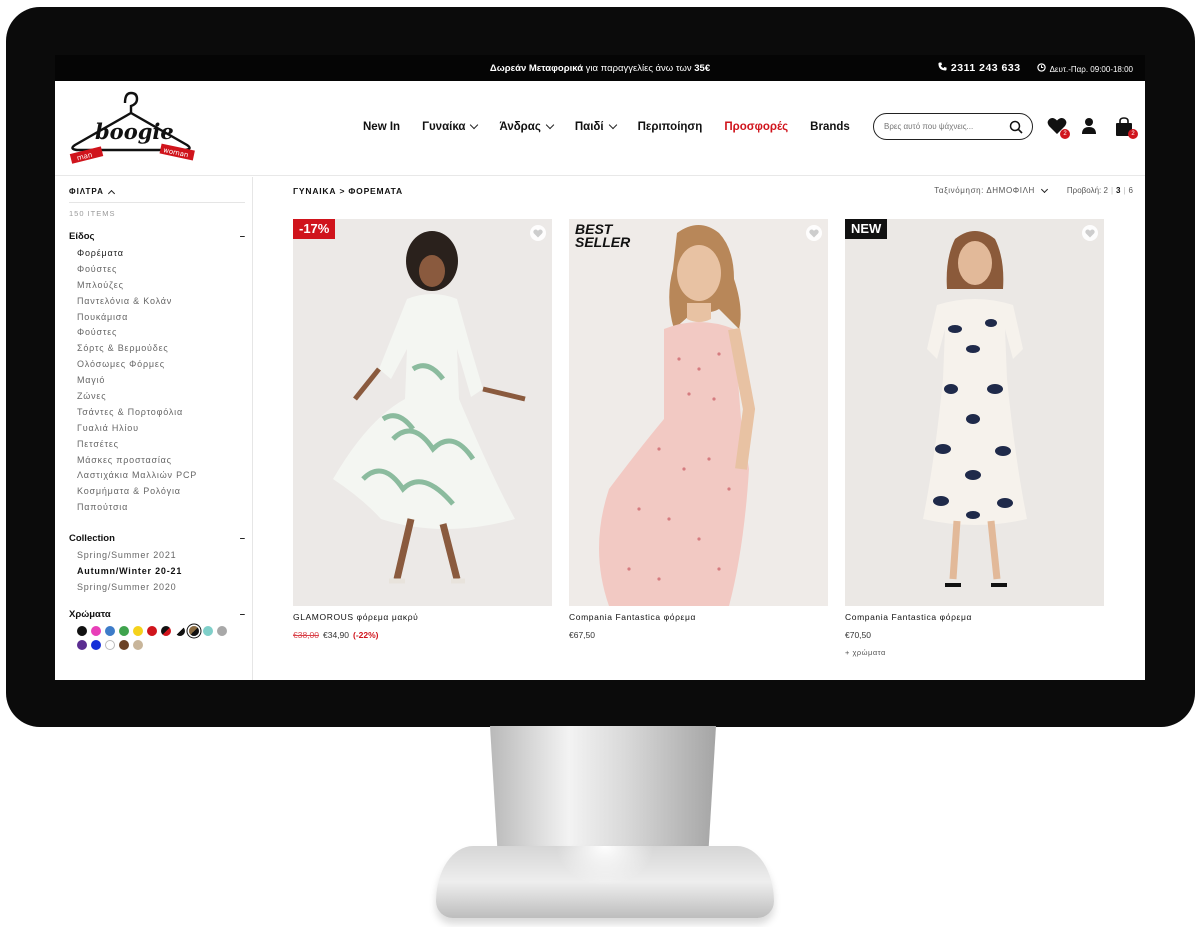  I want to click on sort-dropdown: Ταξινόμηση: ΔΗΜΟΦΙΛΗ, so click(991, 190).